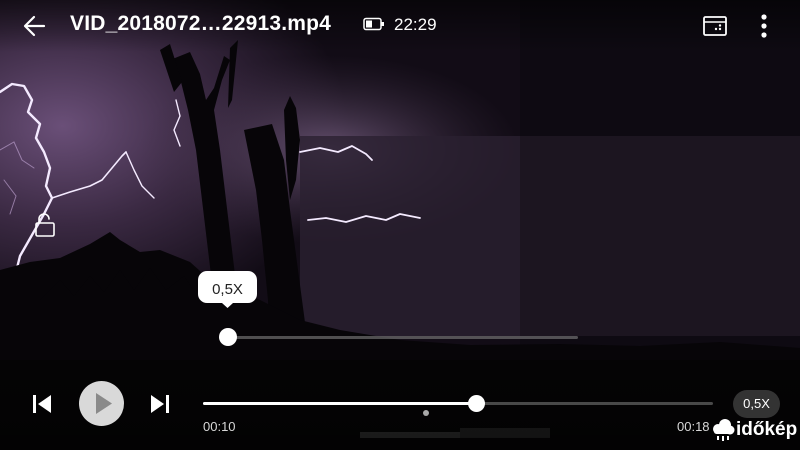  Describe the element at coordinates (693, 426) in the screenshot. I see `total-time: 00:18` at that location.